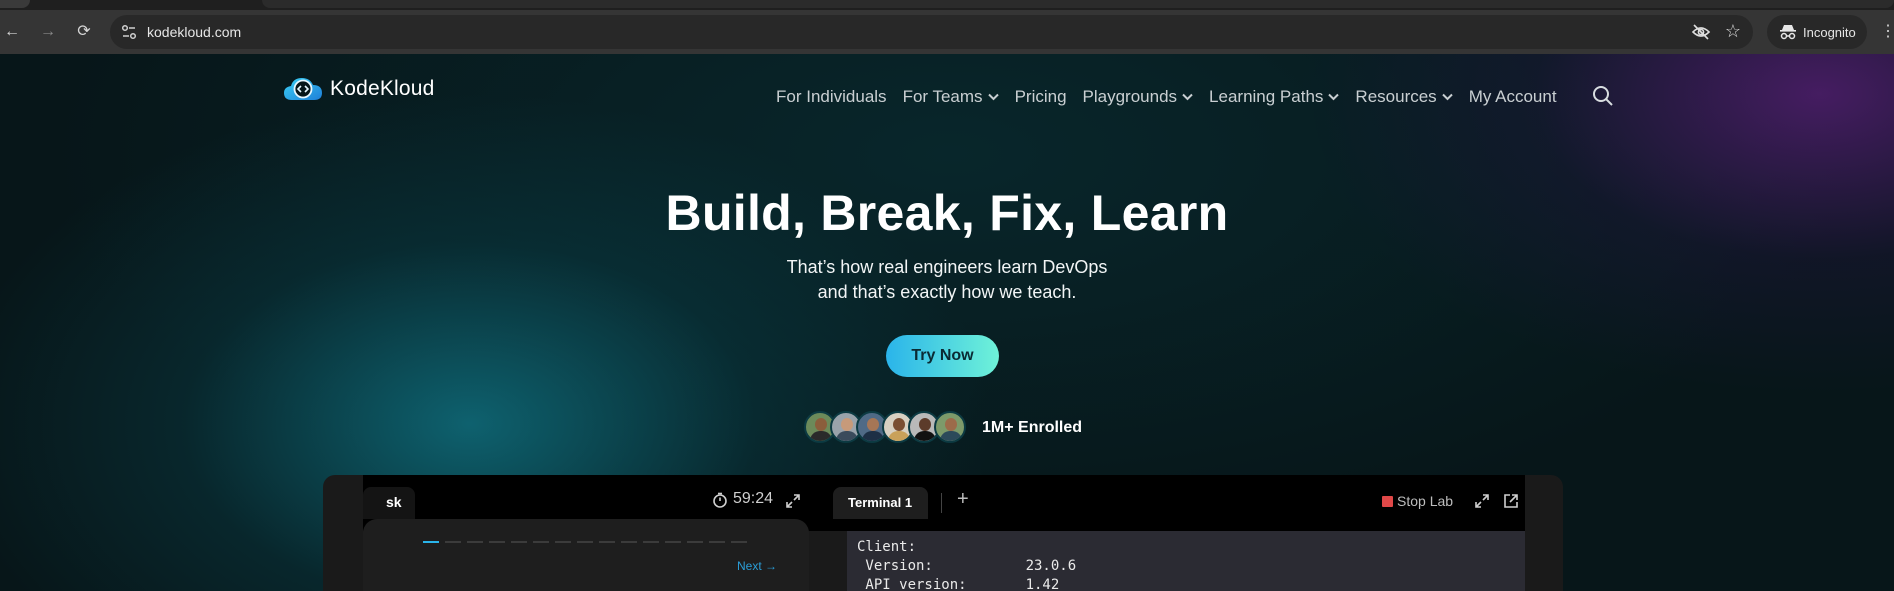 The height and width of the screenshot is (591, 1894). What do you see at coordinates (1425, 501) in the screenshot?
I see `stop-lab-button: Stop Lab` at bounding box center [1425, 501].